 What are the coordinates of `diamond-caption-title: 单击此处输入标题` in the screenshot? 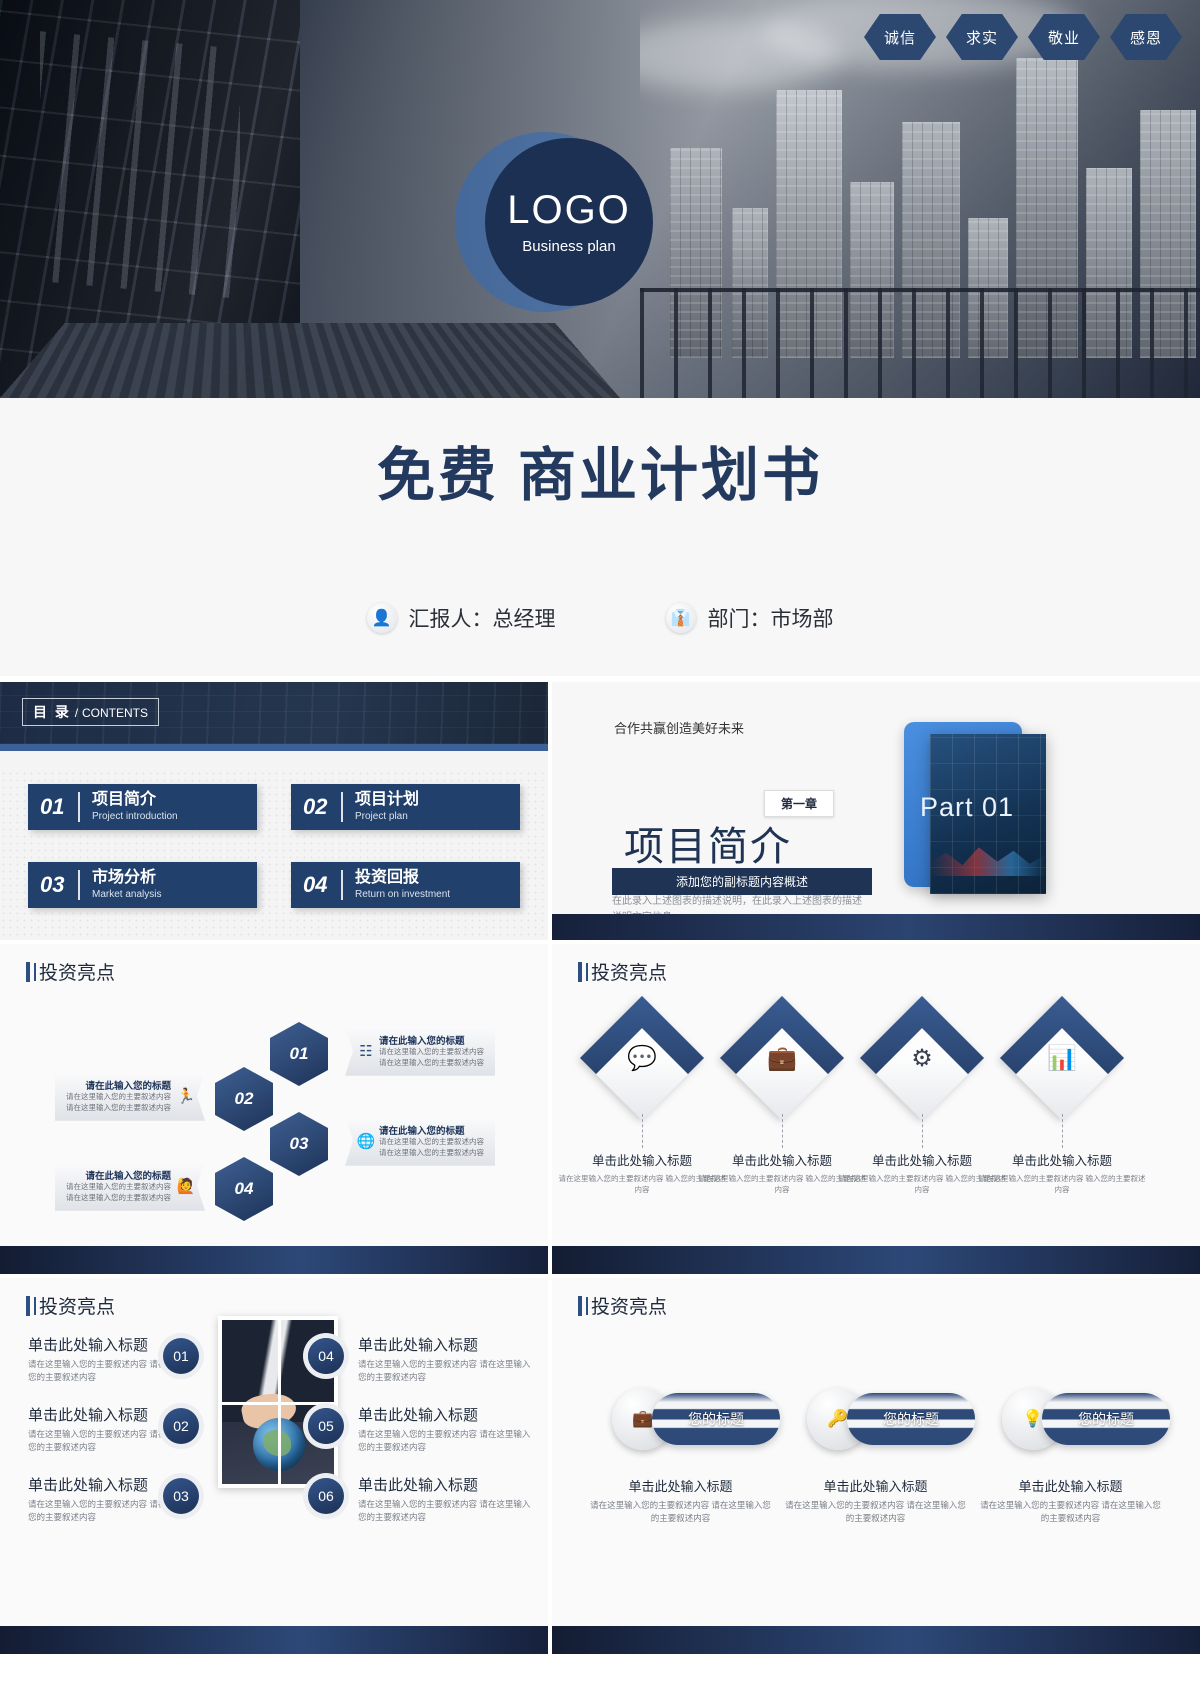 It's located at (1061, 1161).